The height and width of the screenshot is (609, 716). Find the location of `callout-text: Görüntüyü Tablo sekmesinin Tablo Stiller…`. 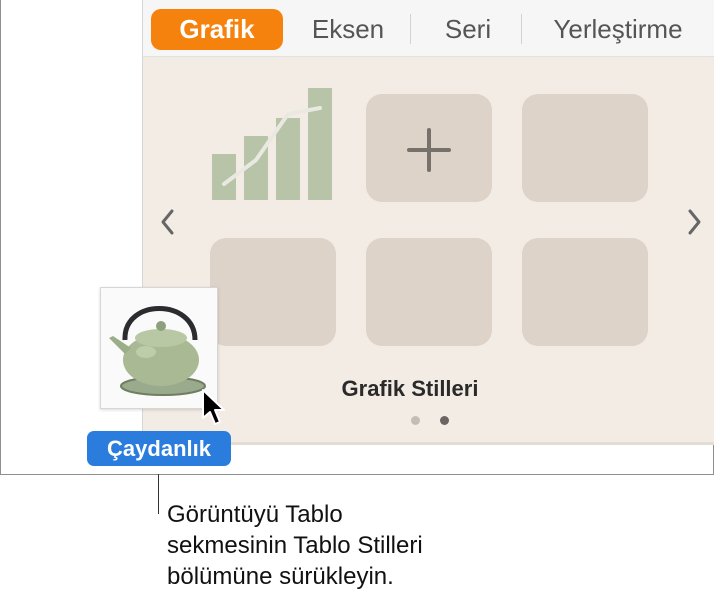

callout-text: Görüntüyü Tablo sekmesinin Tablo Stiller… is located at coordinates (347, 545).